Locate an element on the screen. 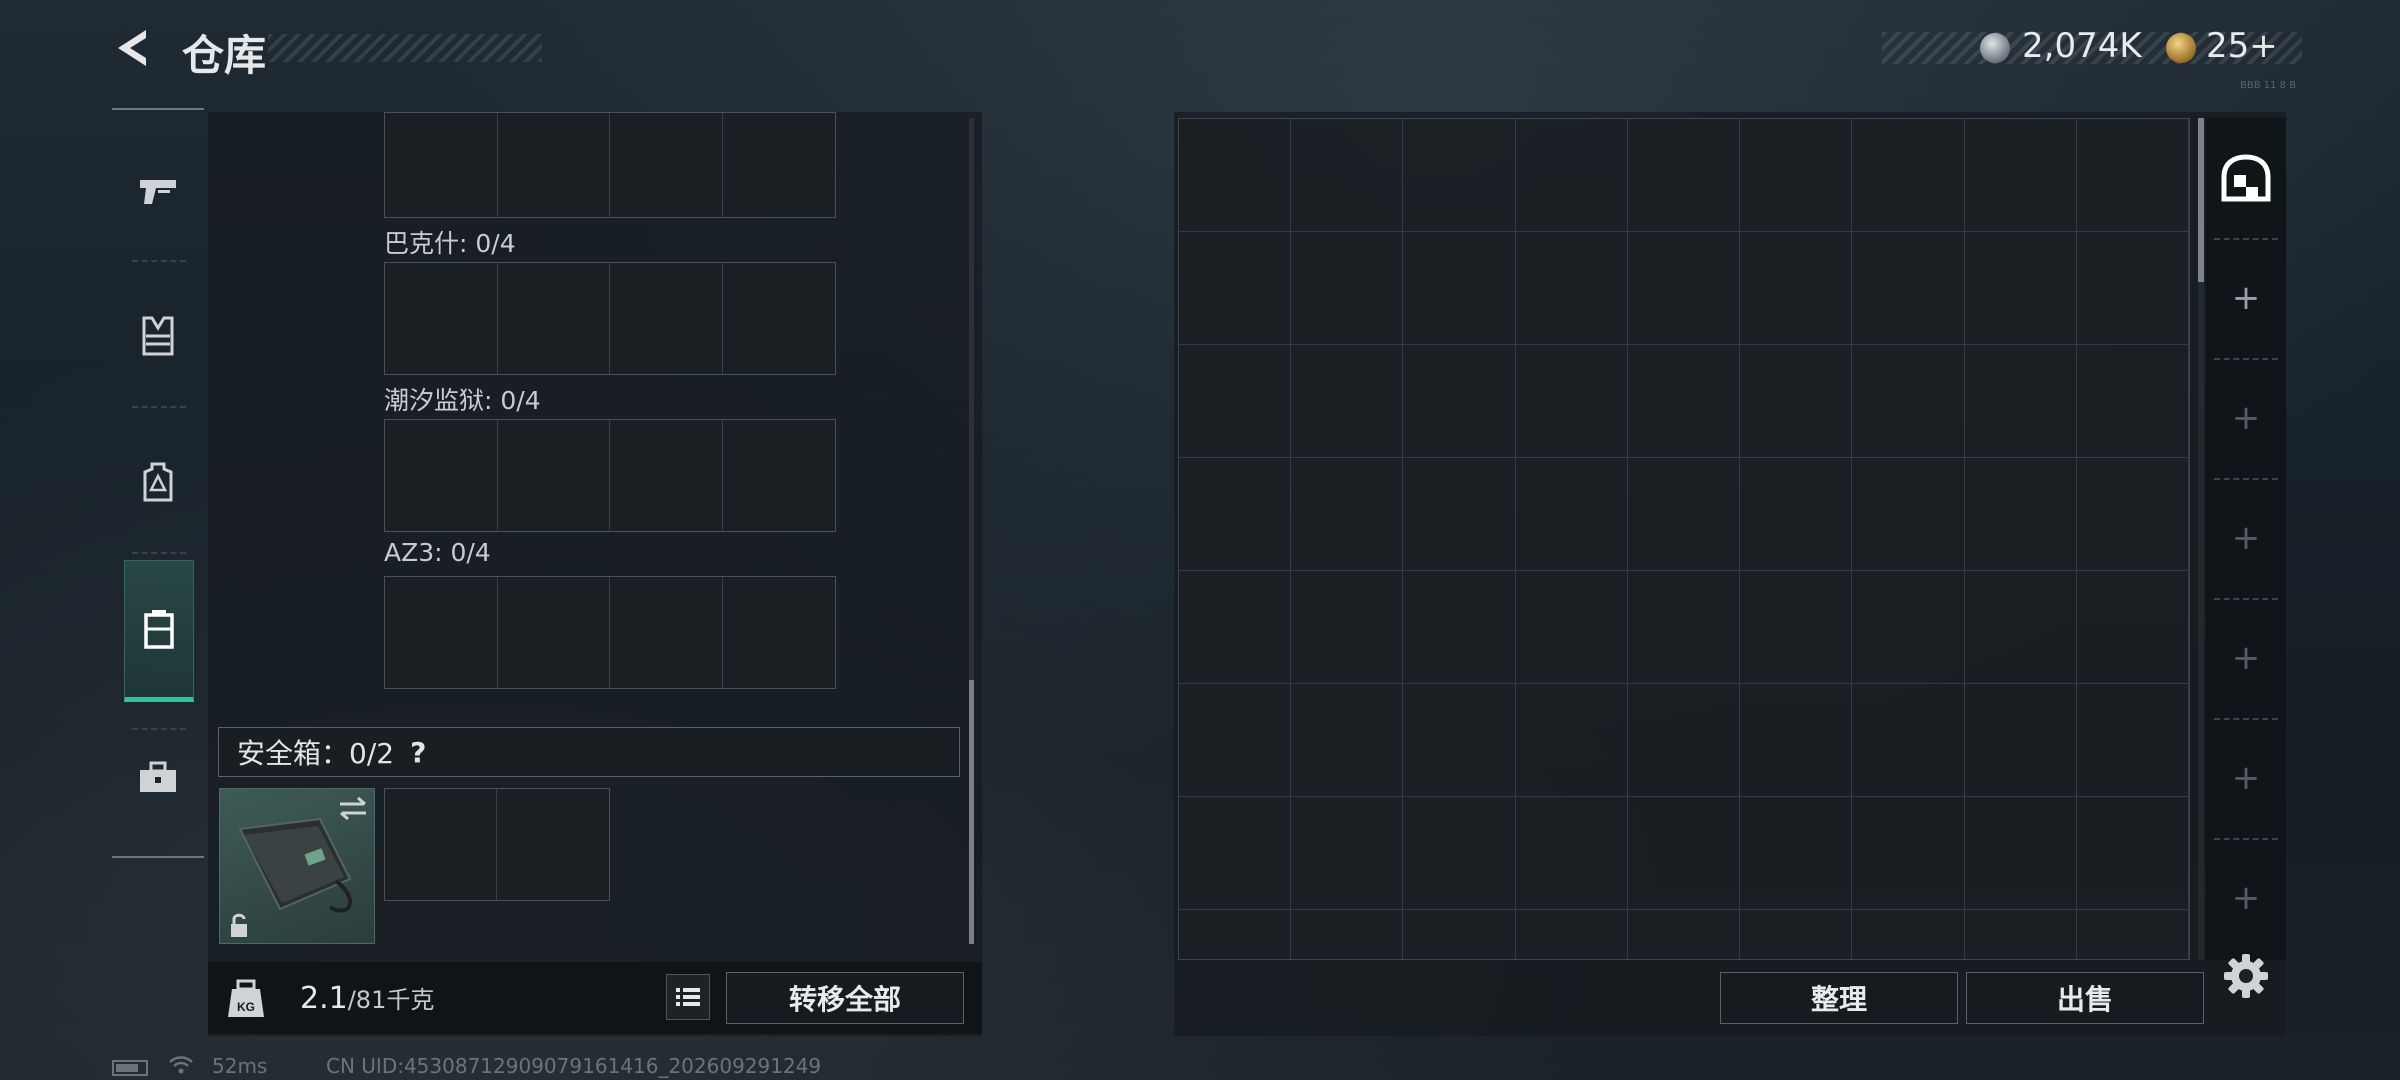  list-view-button is located at coordinates (688, 997).